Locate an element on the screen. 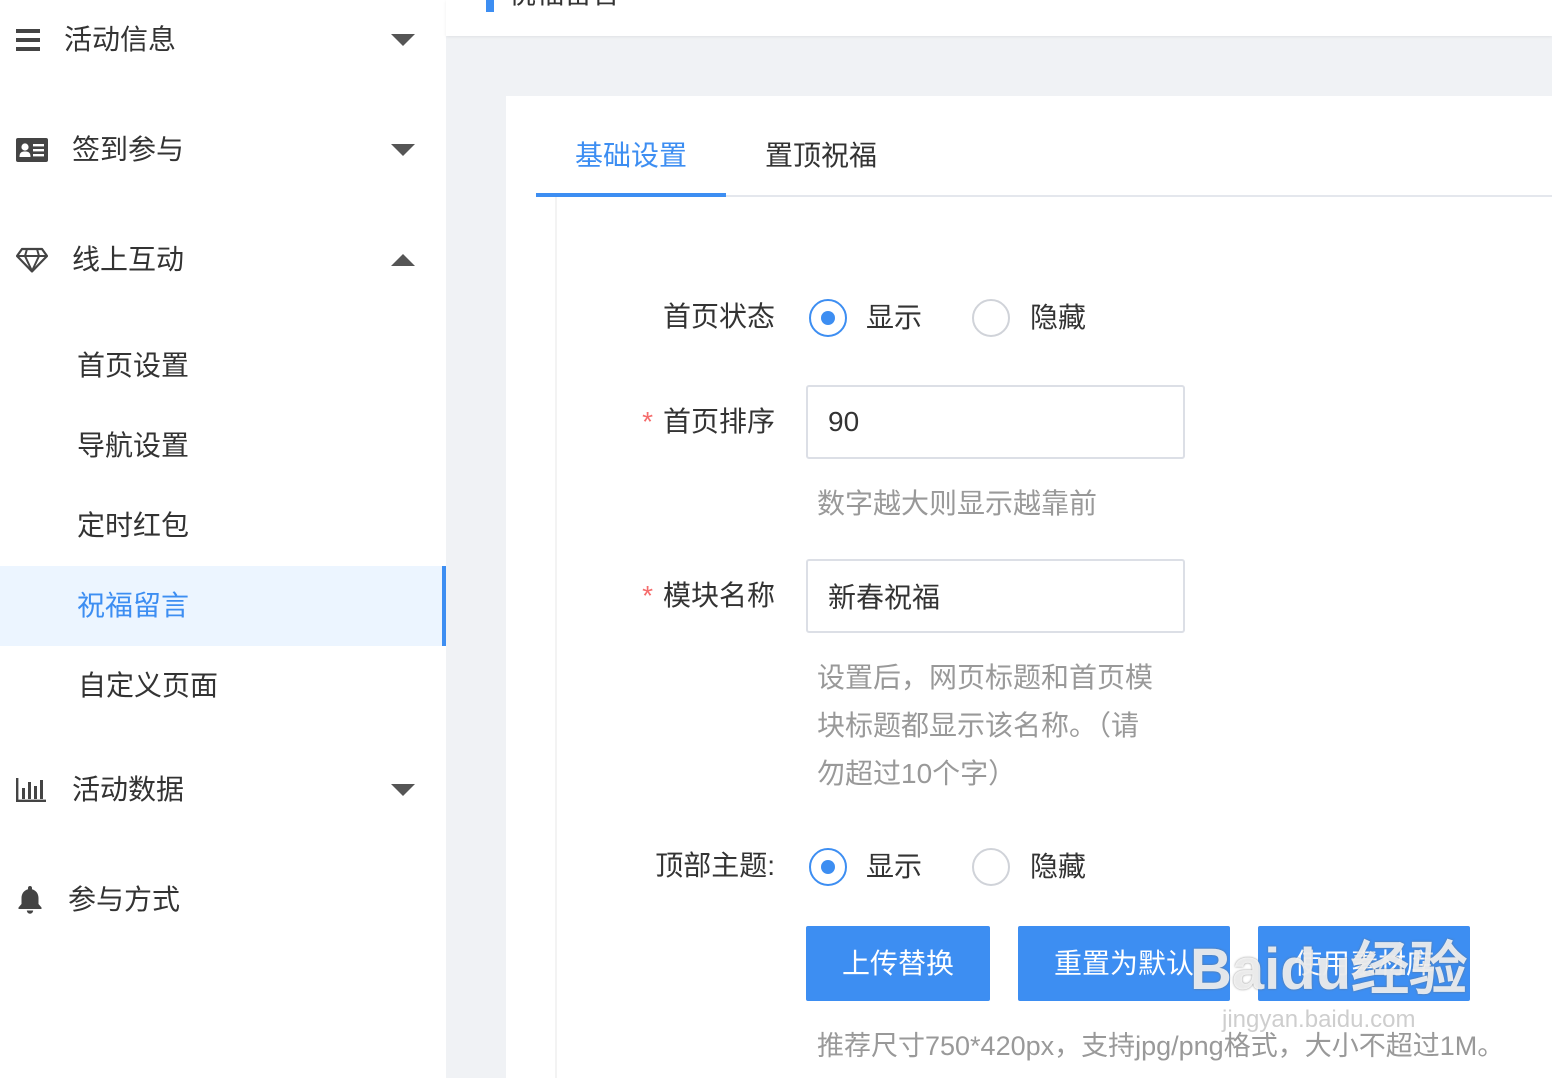 The image size is (1552, 1078). bell-icon is located at coordinates (30, 900).